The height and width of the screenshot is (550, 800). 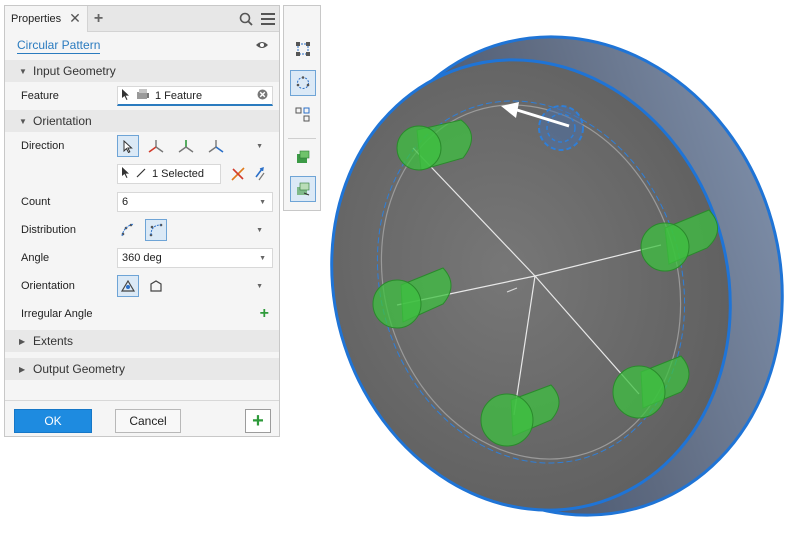 What do you see at coordinates (142, 71) in the screenshot?
I see `section-input-geometry: ▼ Input Geometry` at bounding box center [142, 71].